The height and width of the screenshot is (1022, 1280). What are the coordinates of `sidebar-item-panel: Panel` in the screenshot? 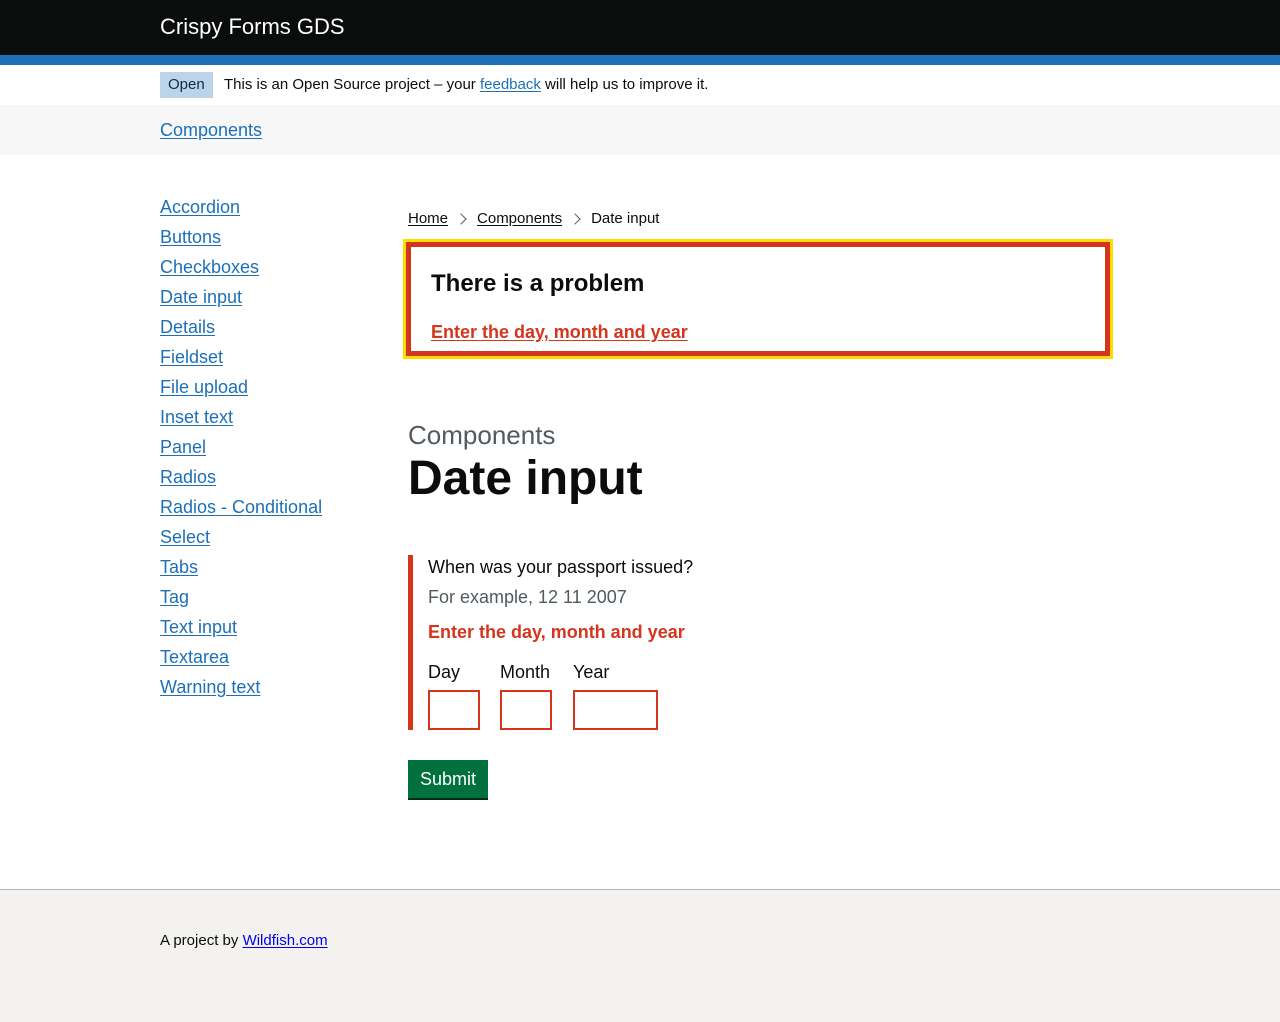 It's located at (241, 450).